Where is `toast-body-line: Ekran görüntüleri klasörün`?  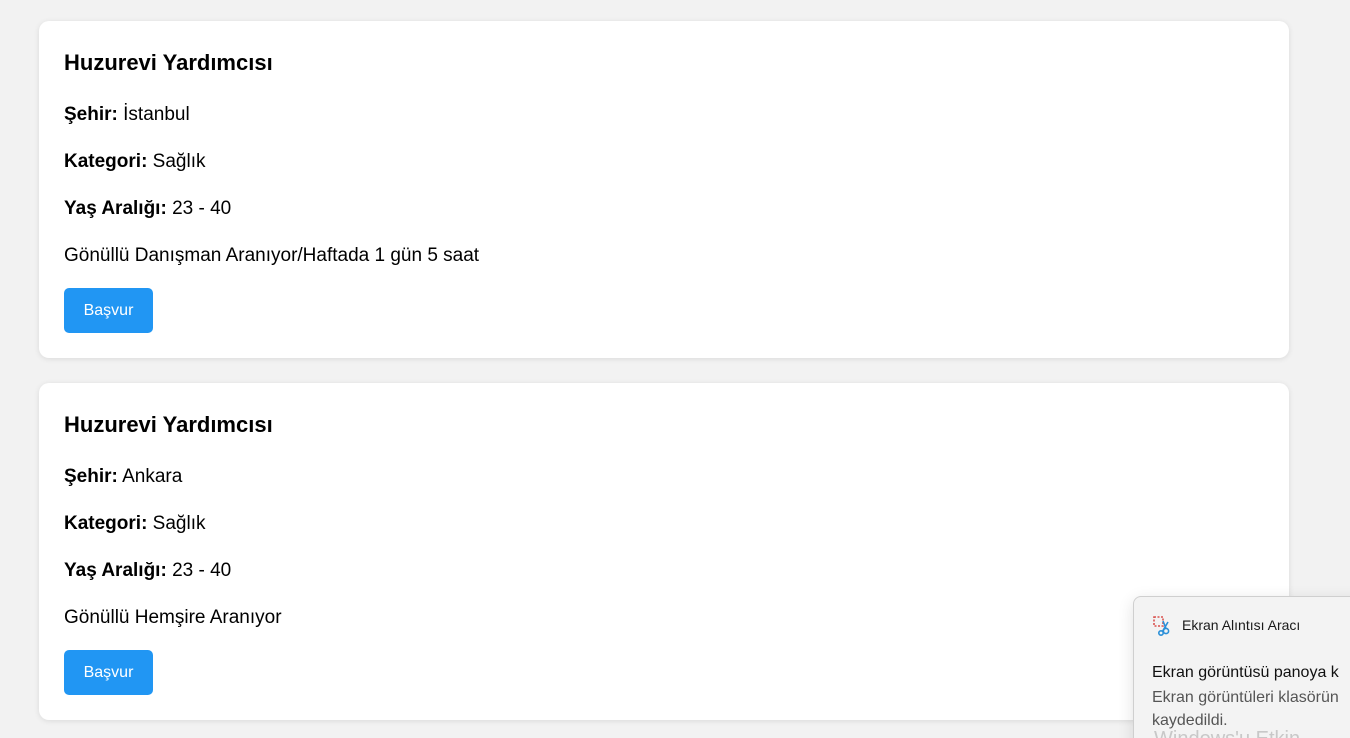 toast-body-line: Ekran görüntüleri klasörün is located at coordinates (1245, 697).